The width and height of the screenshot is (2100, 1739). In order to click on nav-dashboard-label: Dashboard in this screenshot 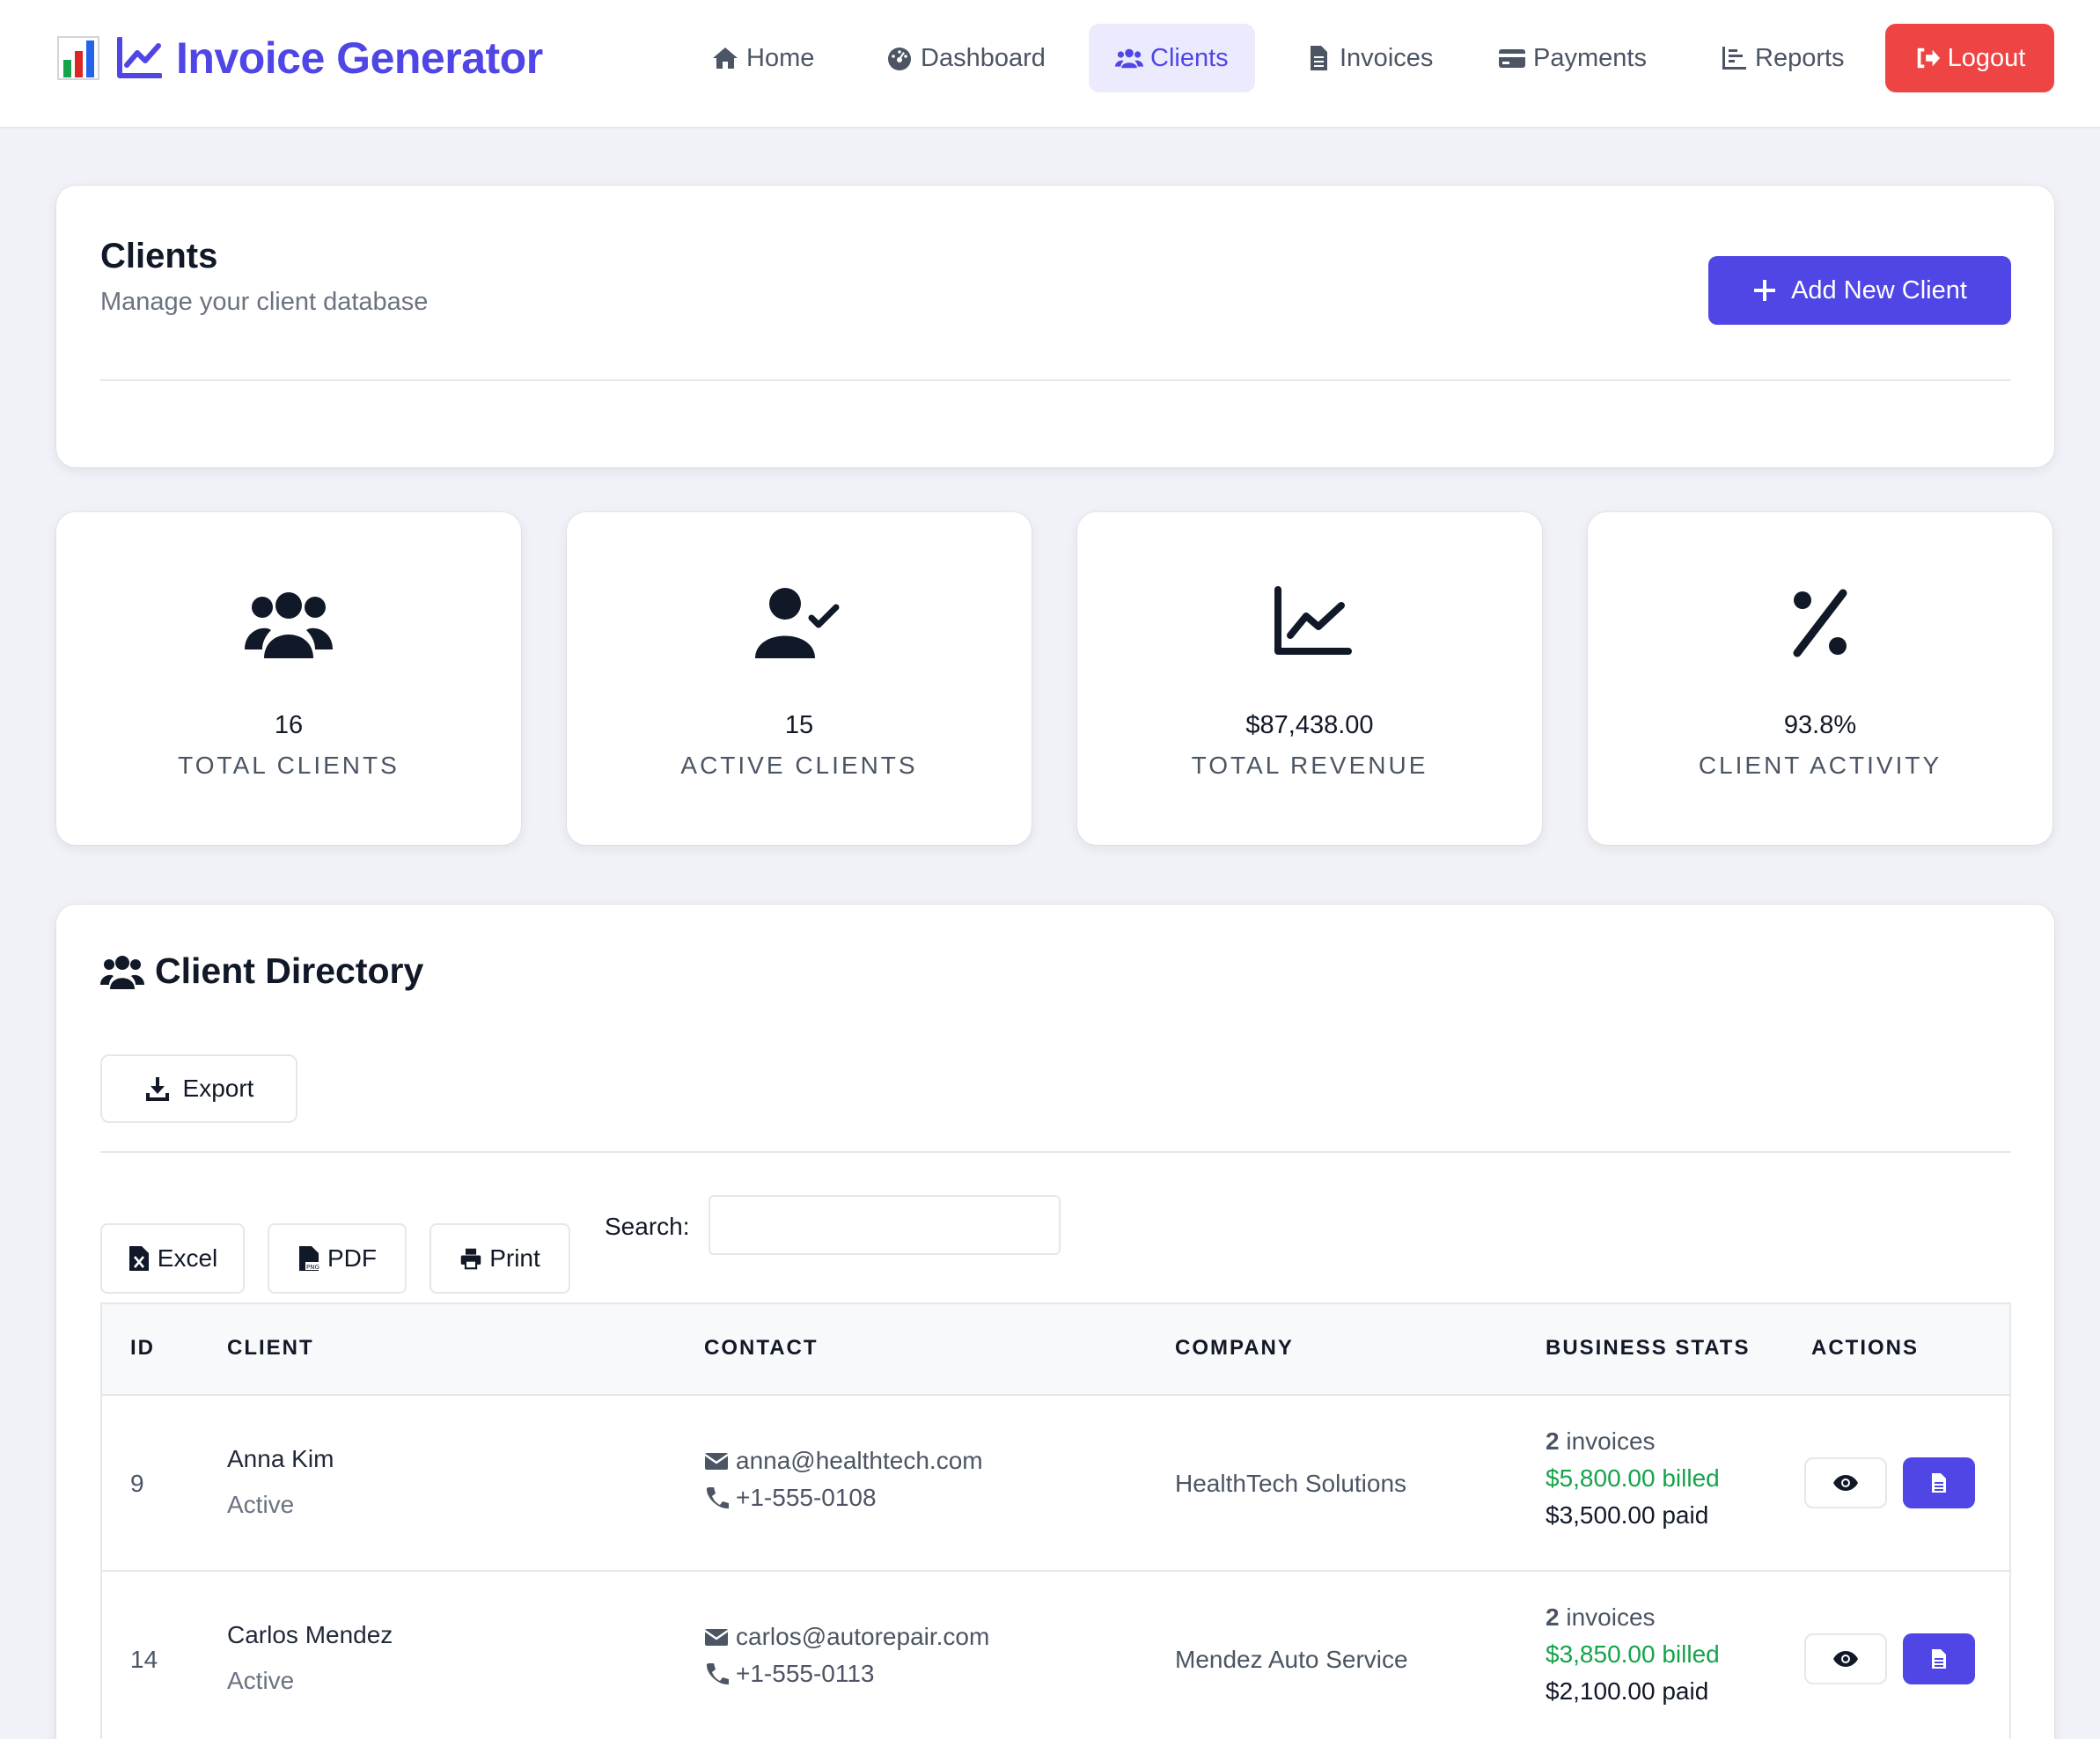, I will do `click(984, 57)`.